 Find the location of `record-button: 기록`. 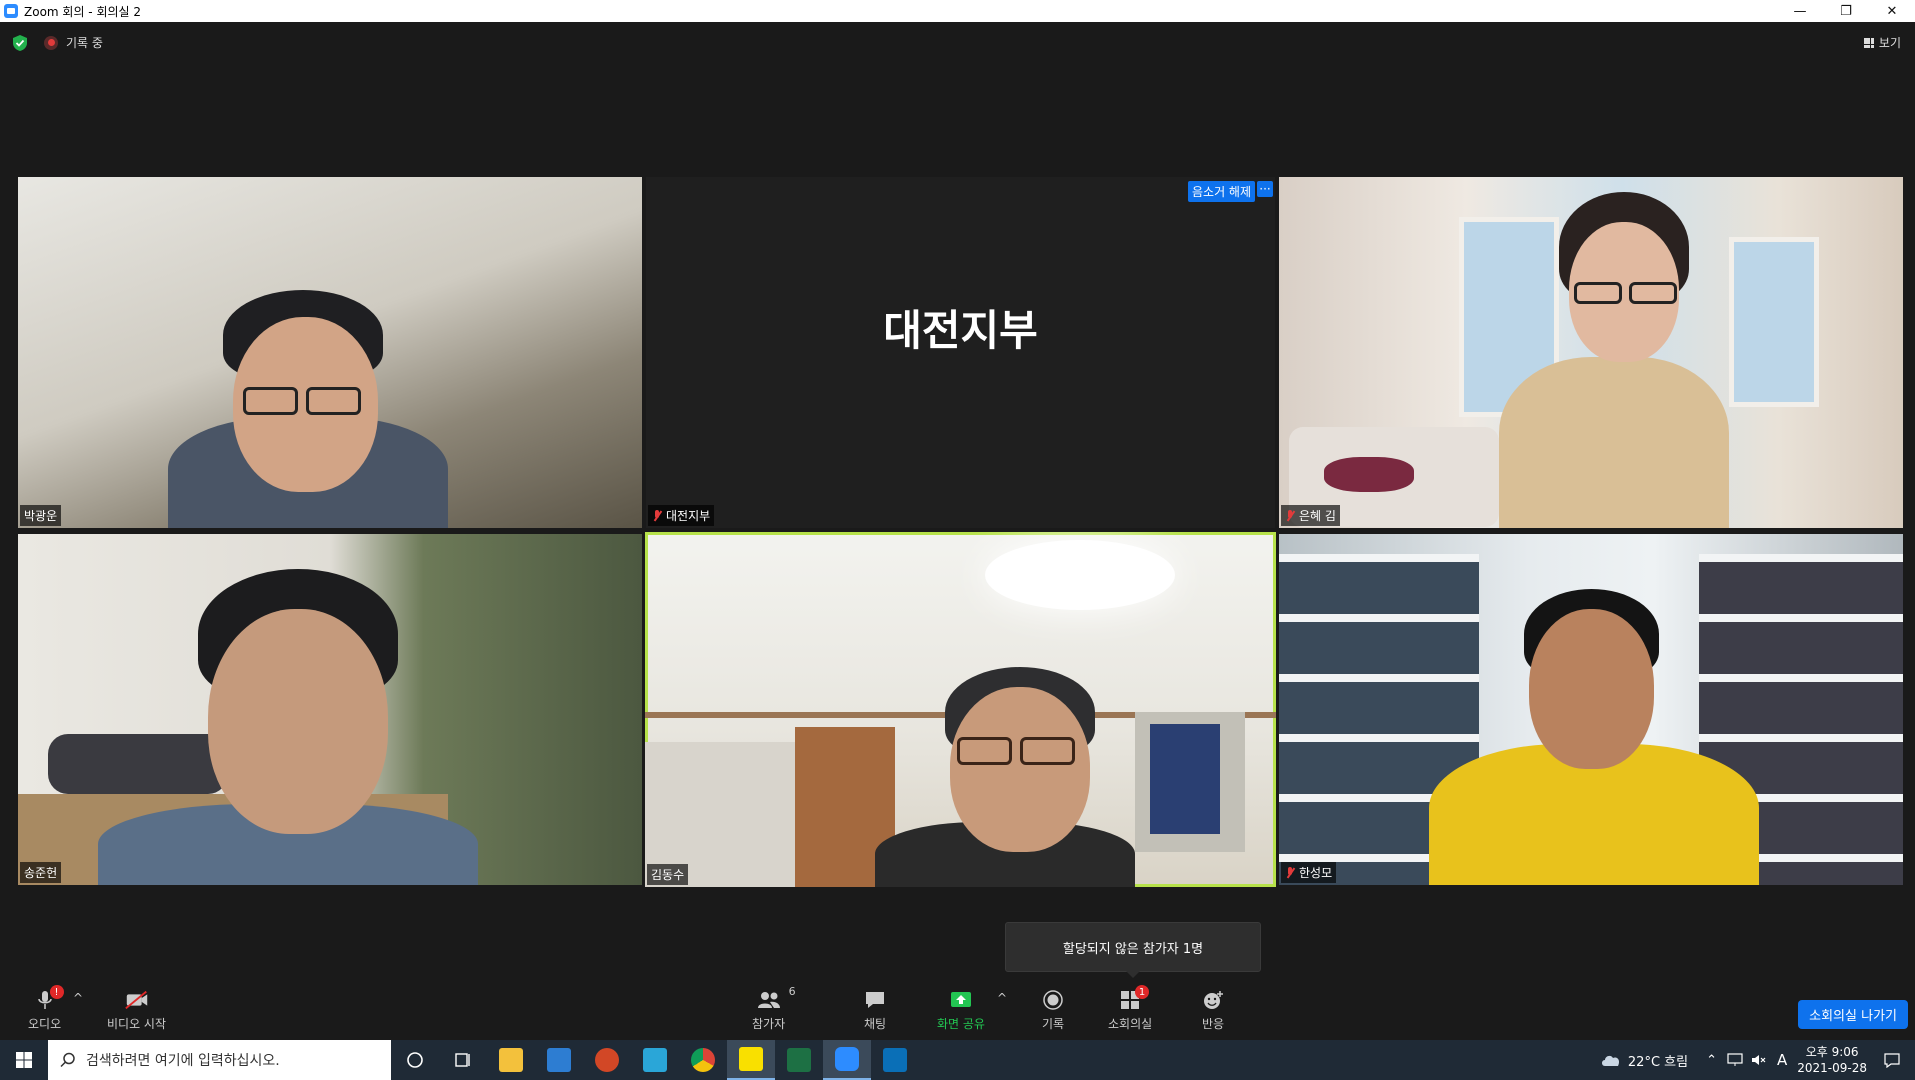

record-button: 기록 is located at coordinates (1053, 1010).